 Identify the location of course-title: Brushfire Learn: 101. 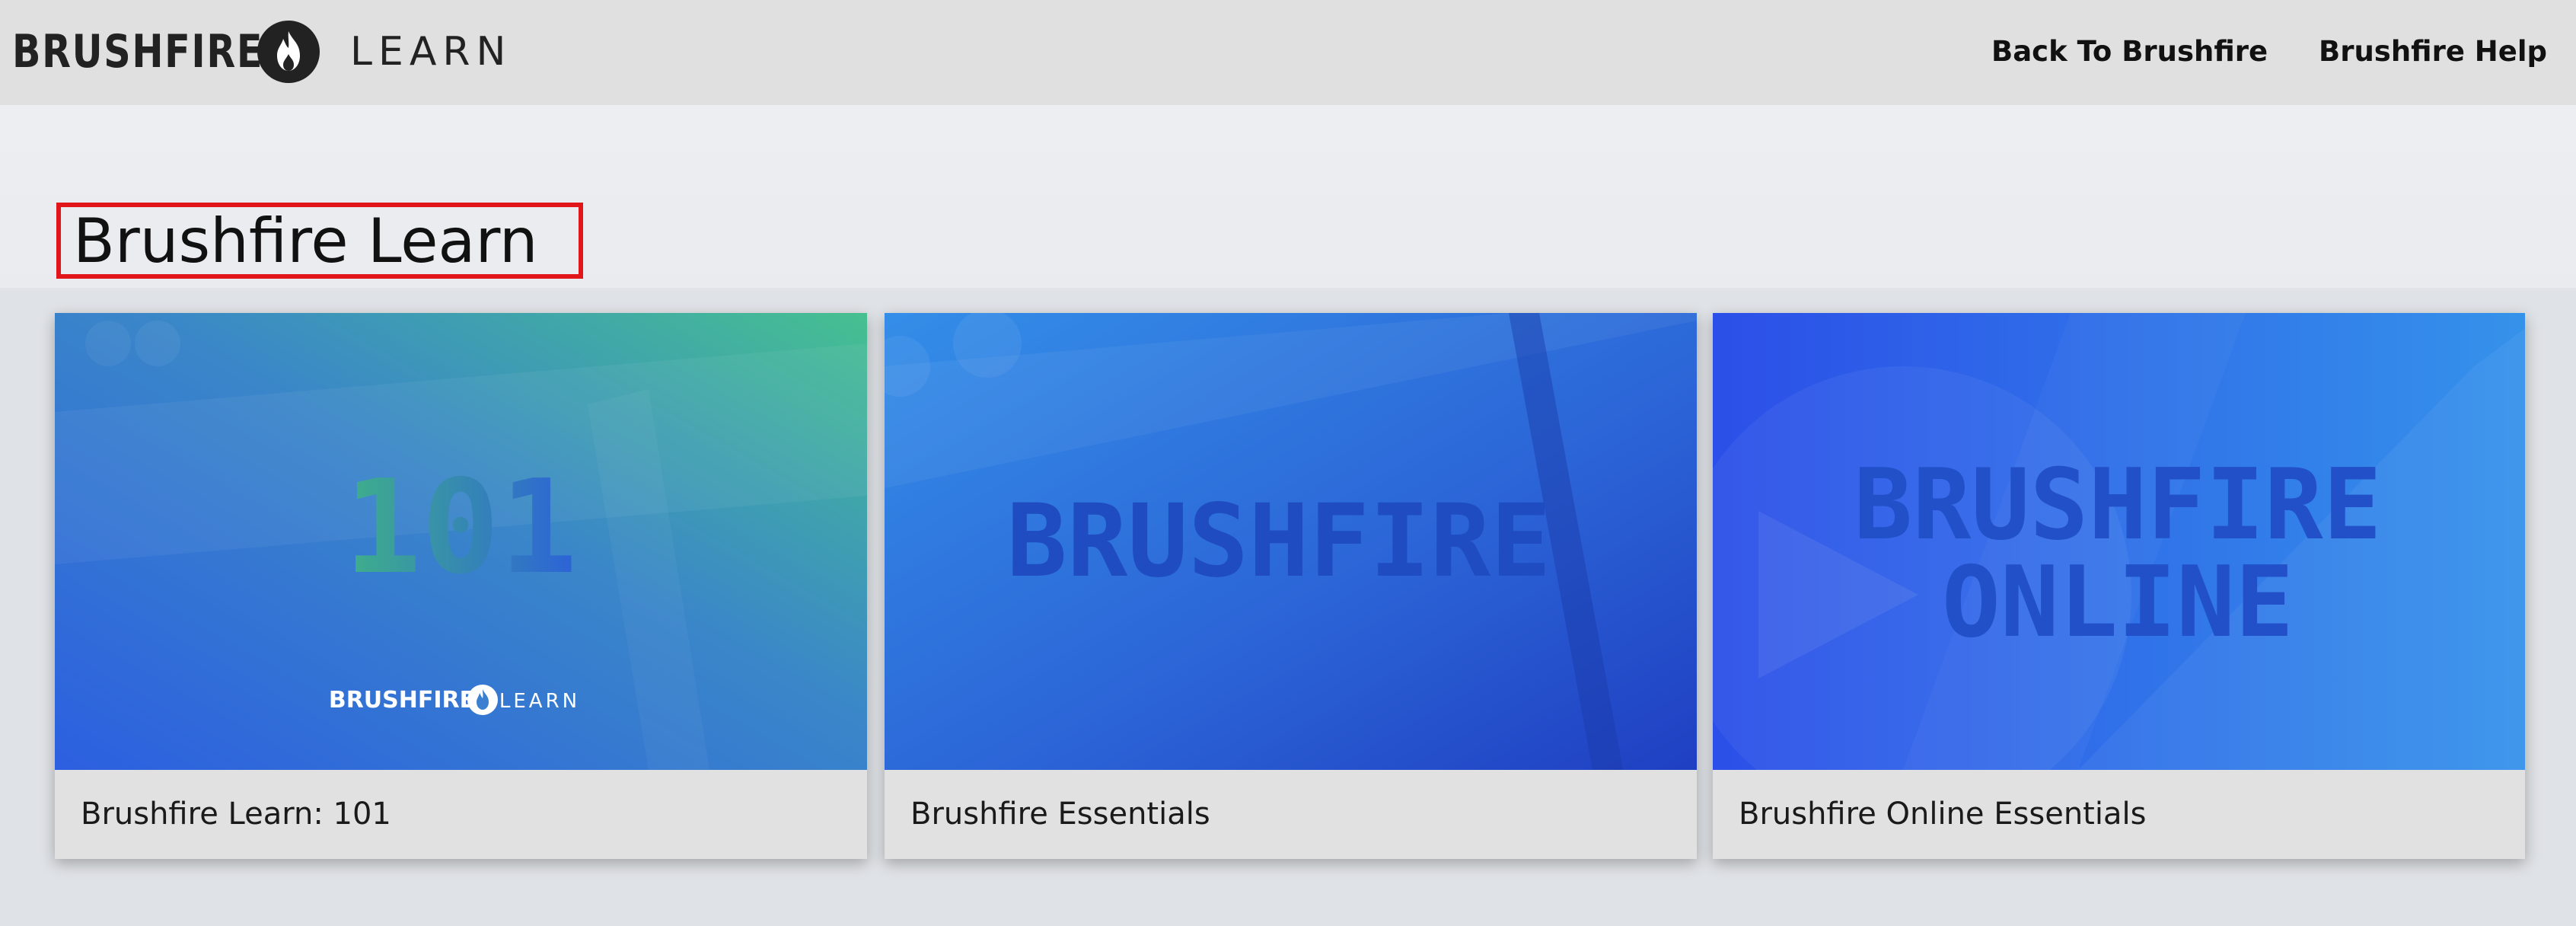
(236, 814).